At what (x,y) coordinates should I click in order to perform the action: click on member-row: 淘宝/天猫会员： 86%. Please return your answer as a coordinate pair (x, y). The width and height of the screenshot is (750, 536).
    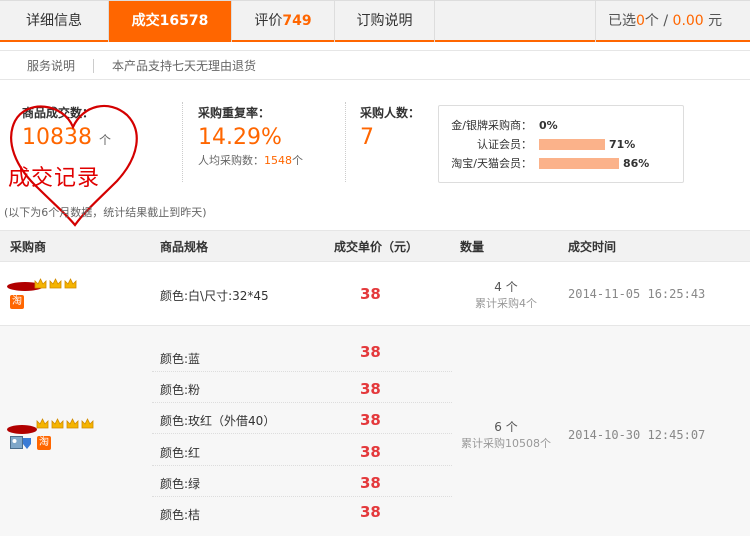
    Looking at the image, I should click on (550, 163).